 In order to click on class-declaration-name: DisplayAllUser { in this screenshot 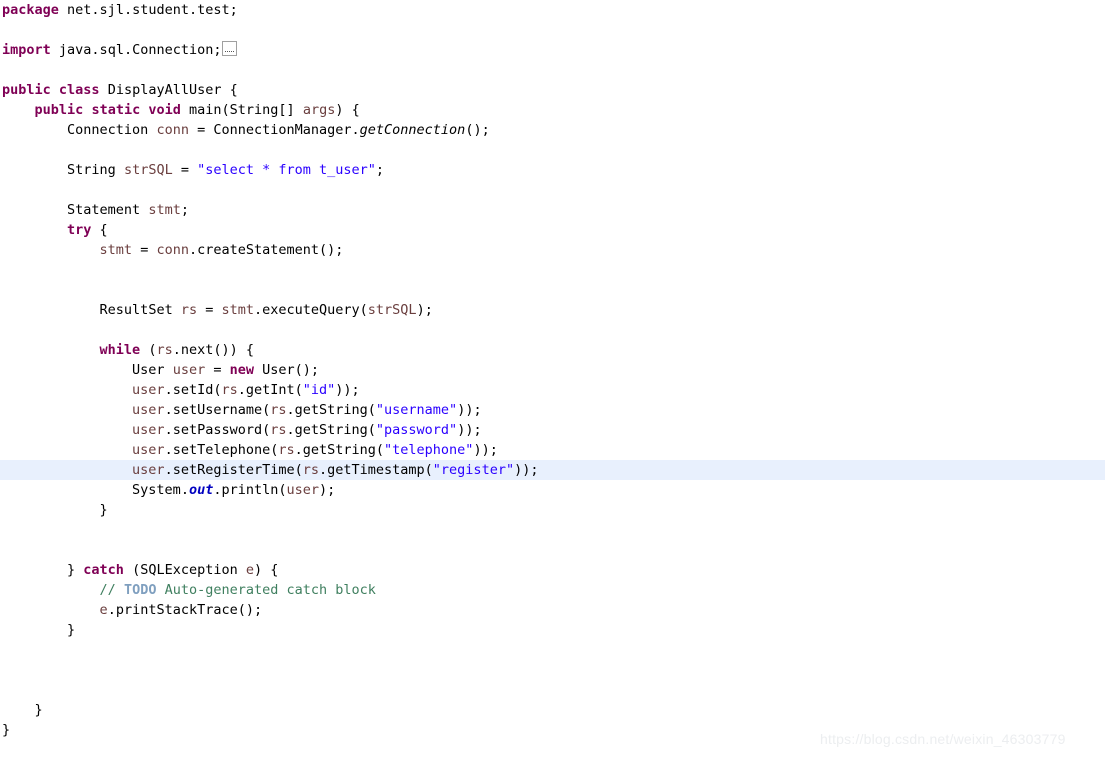, I will do `click(172, 90)`.